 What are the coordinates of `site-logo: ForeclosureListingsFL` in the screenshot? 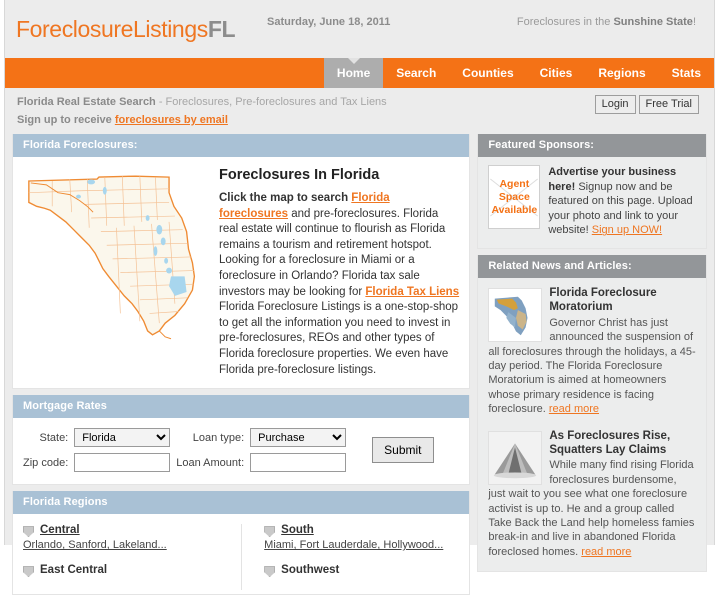 It's located at (126, 29).